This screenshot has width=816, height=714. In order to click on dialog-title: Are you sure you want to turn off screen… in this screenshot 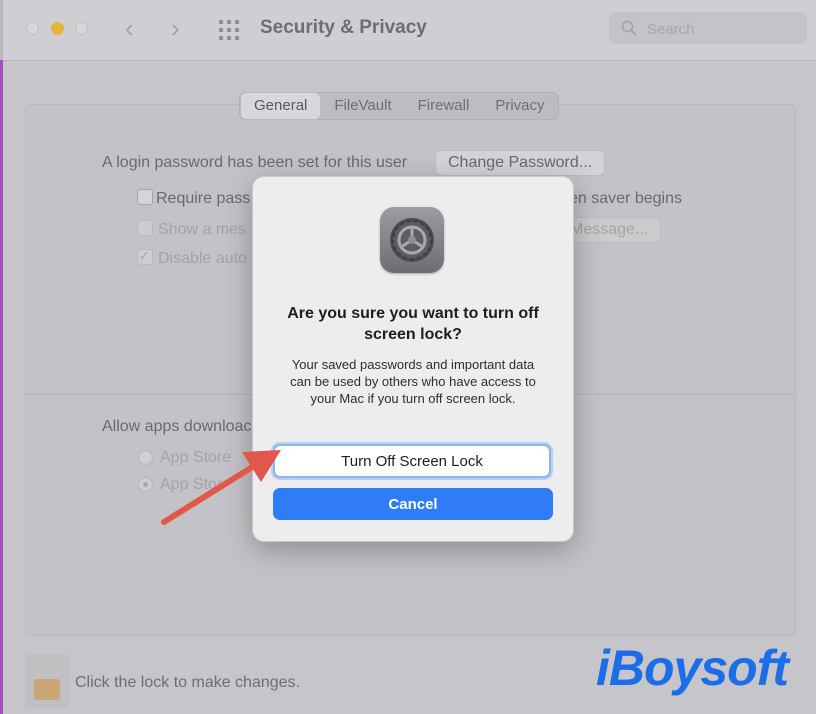, I will do `click(413, 324)`.